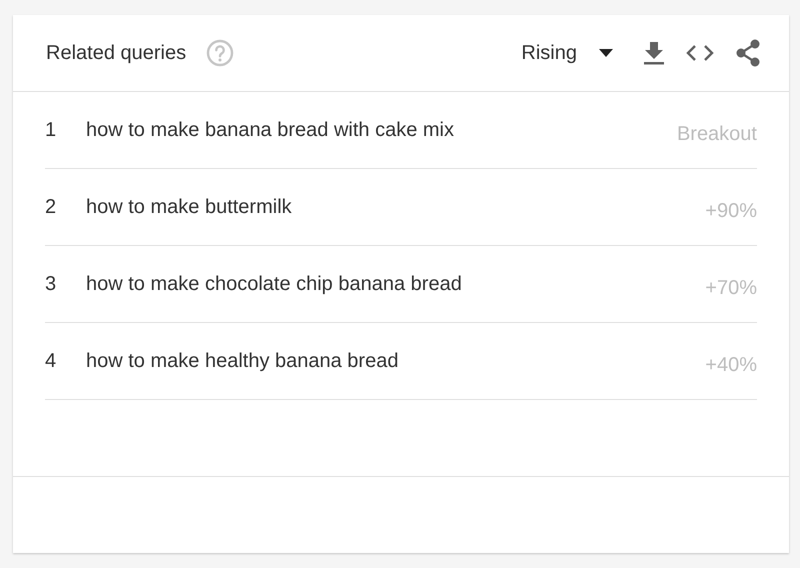 The width and height of the screenshot is (800, 568). I want to click on rank-number: 1, so click(51, 130).